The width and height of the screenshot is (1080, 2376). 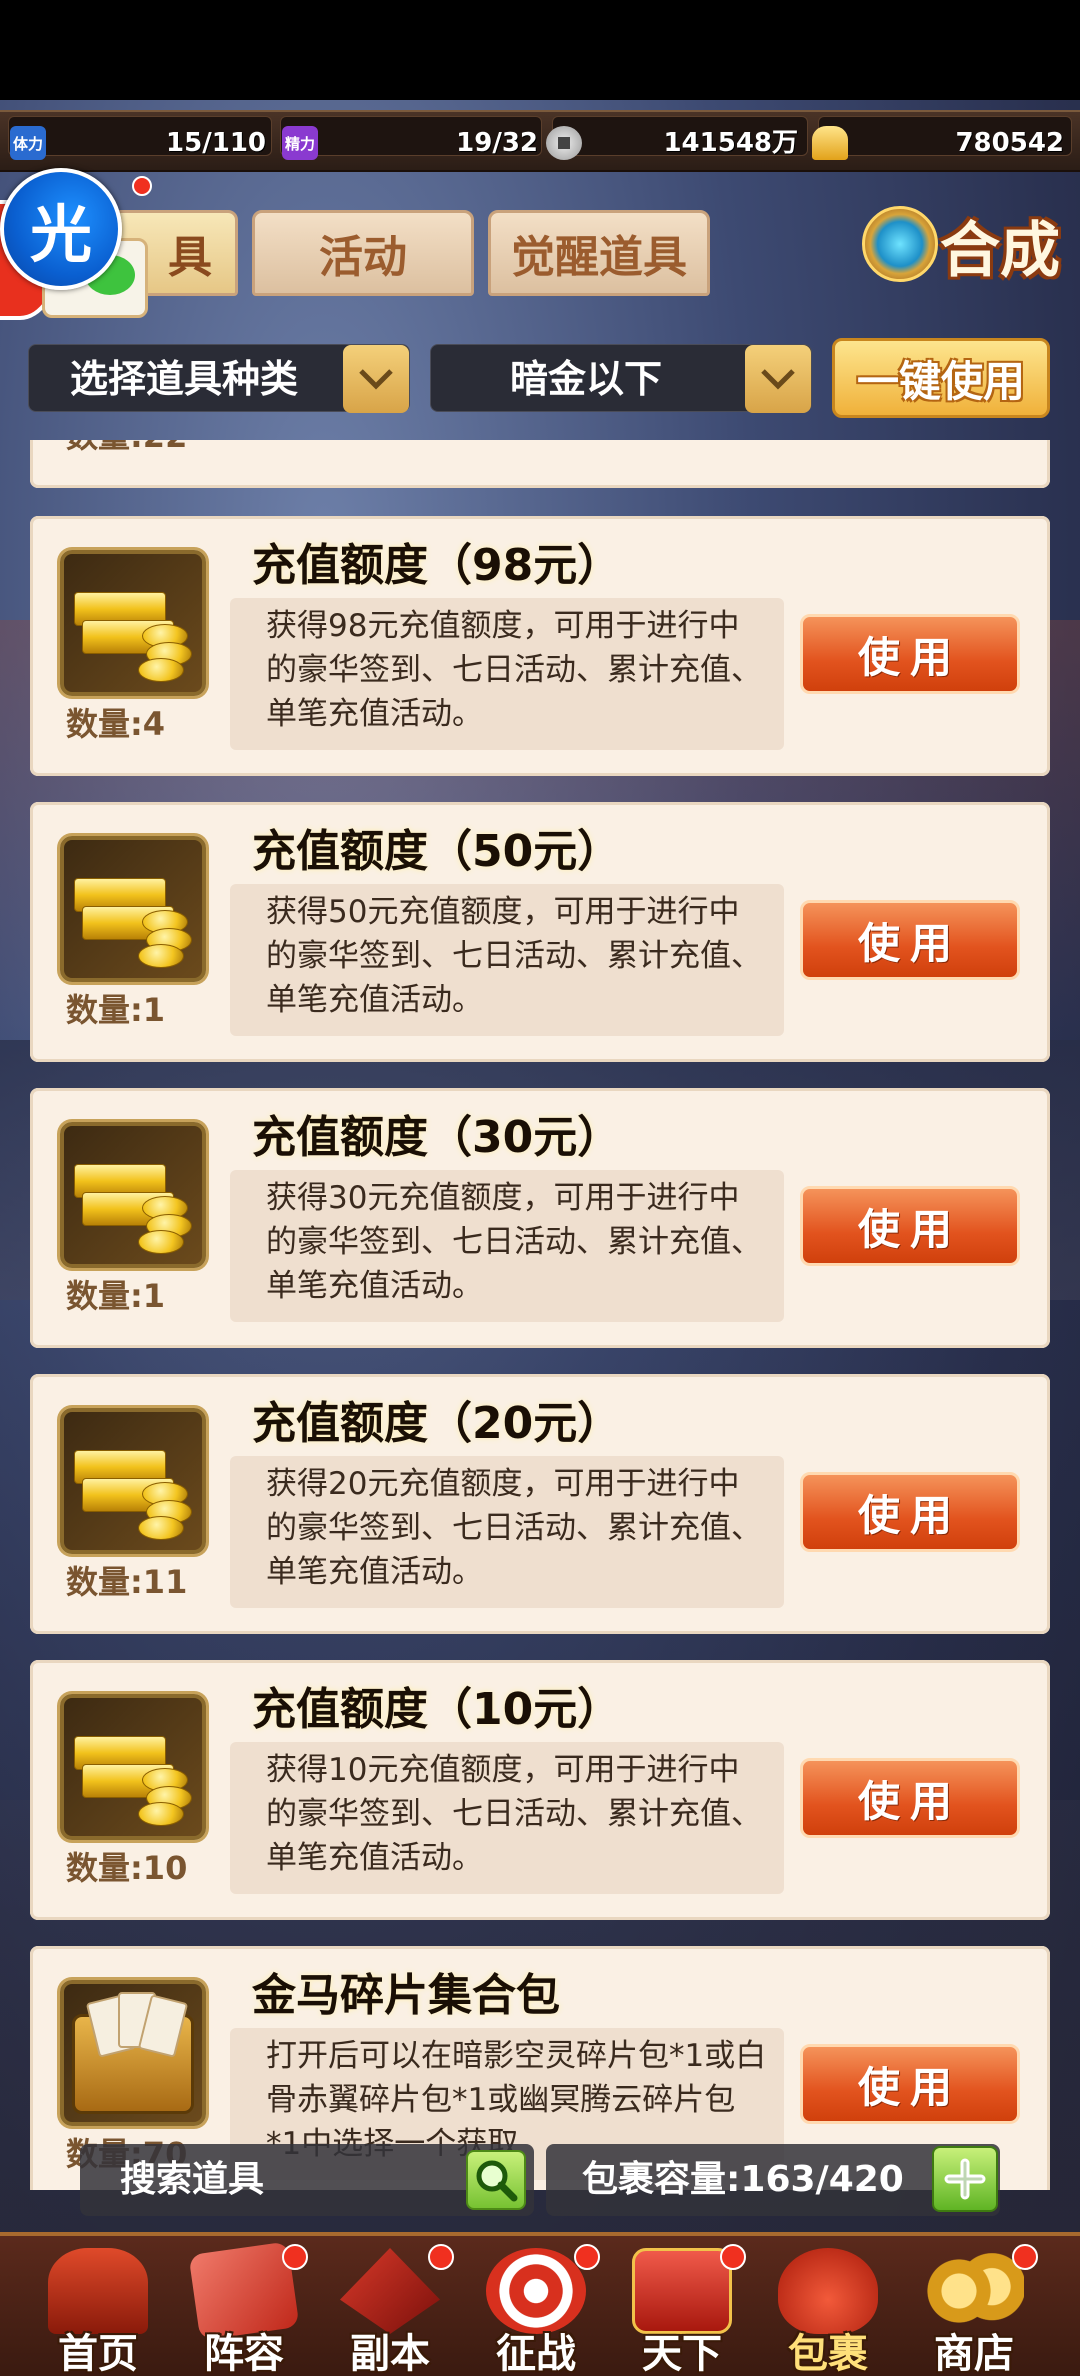 What do you see at coordinates (974, 2353) in the screenshot?
I see `nav-shop-label: 商店` at bounding box center [974, 2353].